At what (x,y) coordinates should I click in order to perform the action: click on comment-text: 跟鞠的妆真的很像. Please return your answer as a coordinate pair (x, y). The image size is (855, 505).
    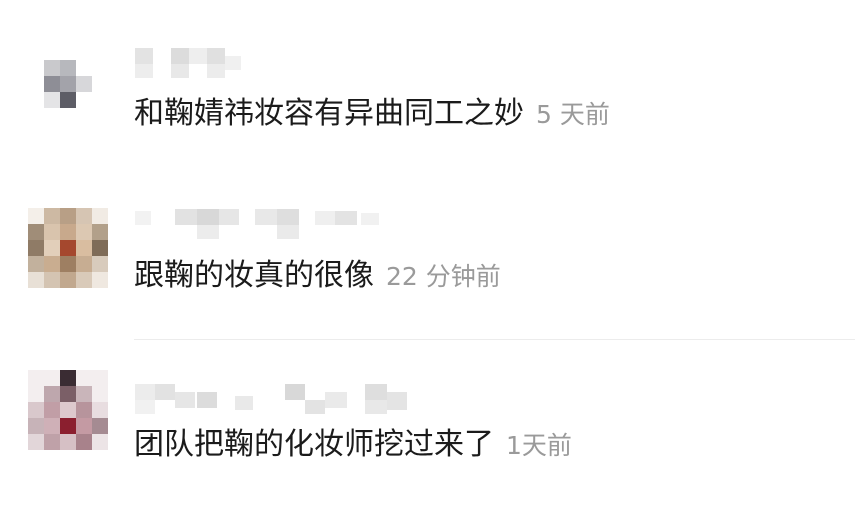
    Looking at the image, I should click on (254, 275).